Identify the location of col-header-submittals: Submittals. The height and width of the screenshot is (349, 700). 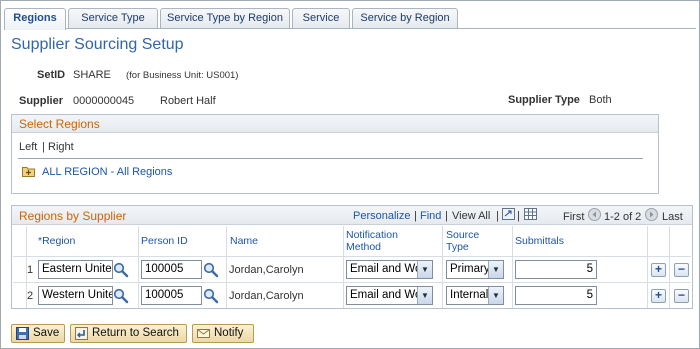
(539, 241).